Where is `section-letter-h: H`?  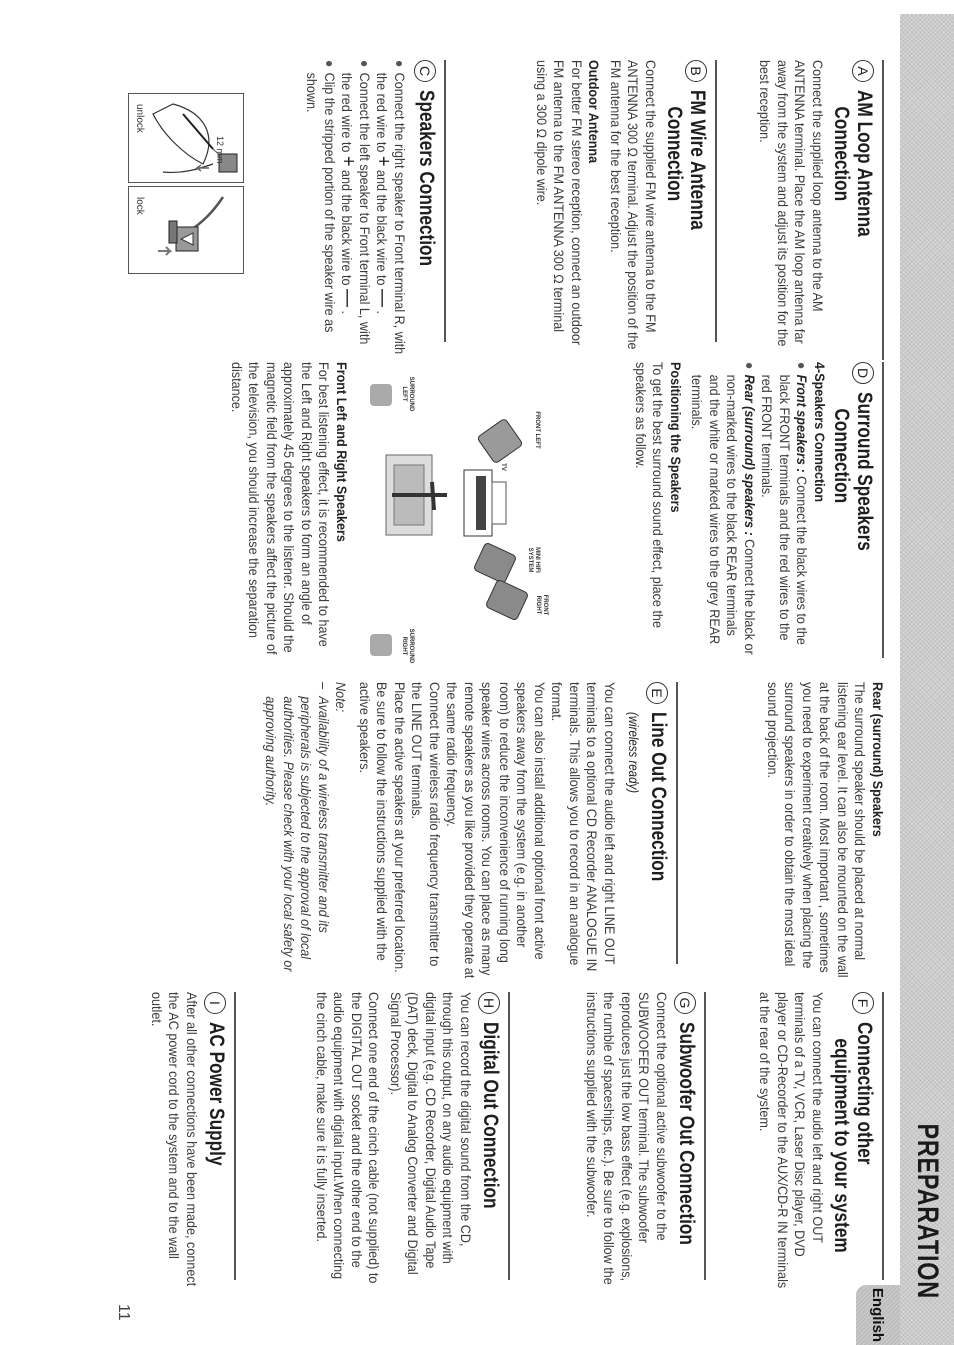 section-letter-h: H is located at coordinates (489, 1003).